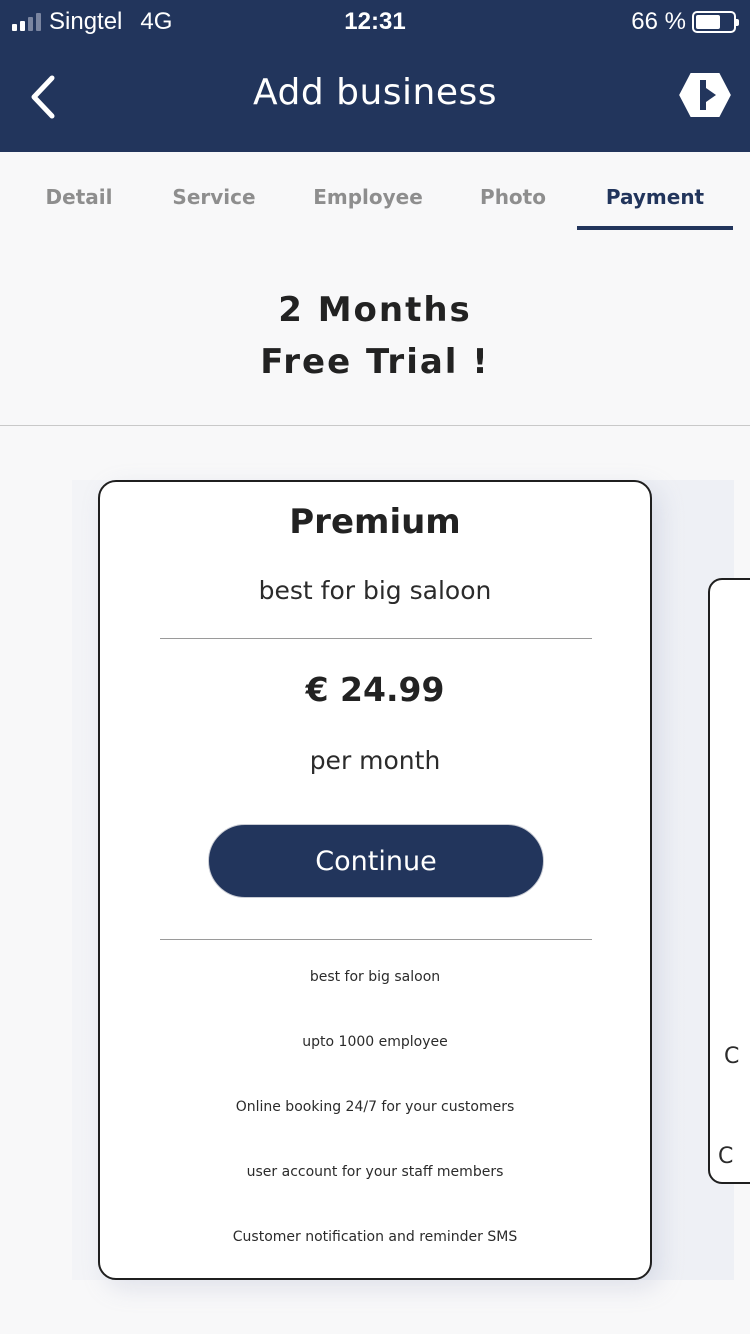 This screenshot has height=1334, width=750. Describe the element at coordinates (368, 191) in the screenshot. I see `tab-employee: Employee` at that location.